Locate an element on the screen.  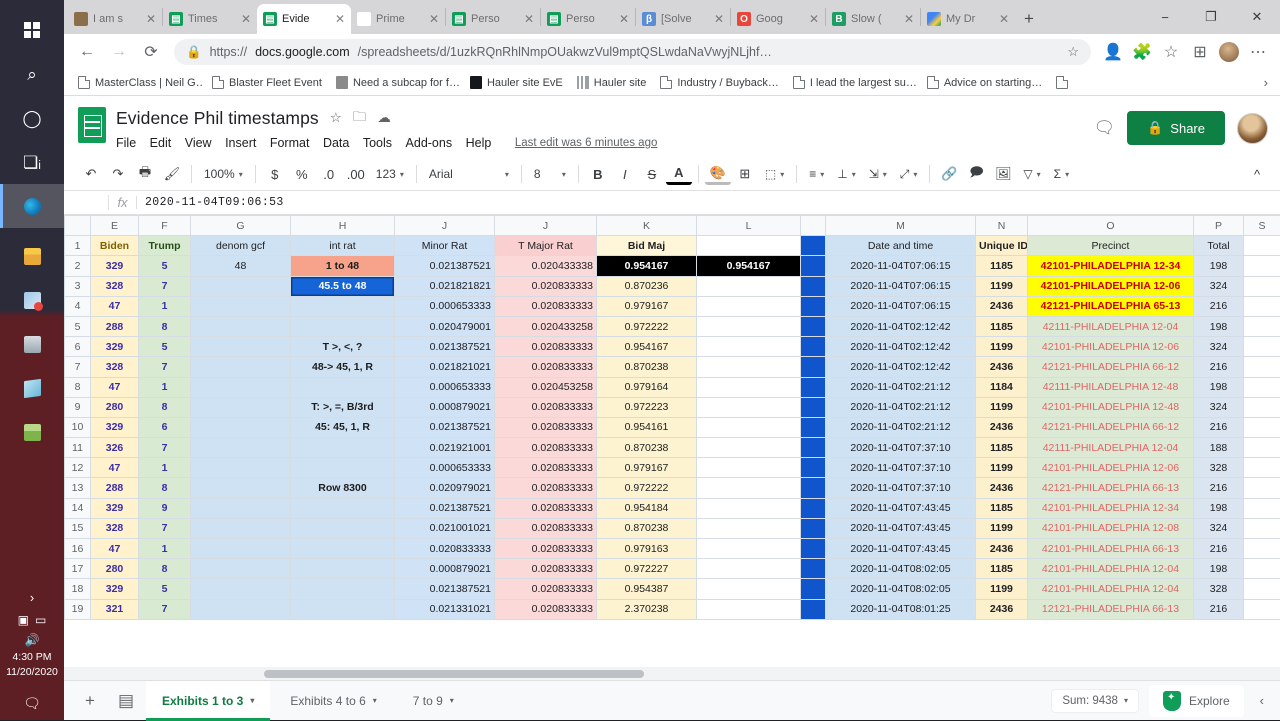
header-minor: Minor Rat is located at coordinates (445, 246).